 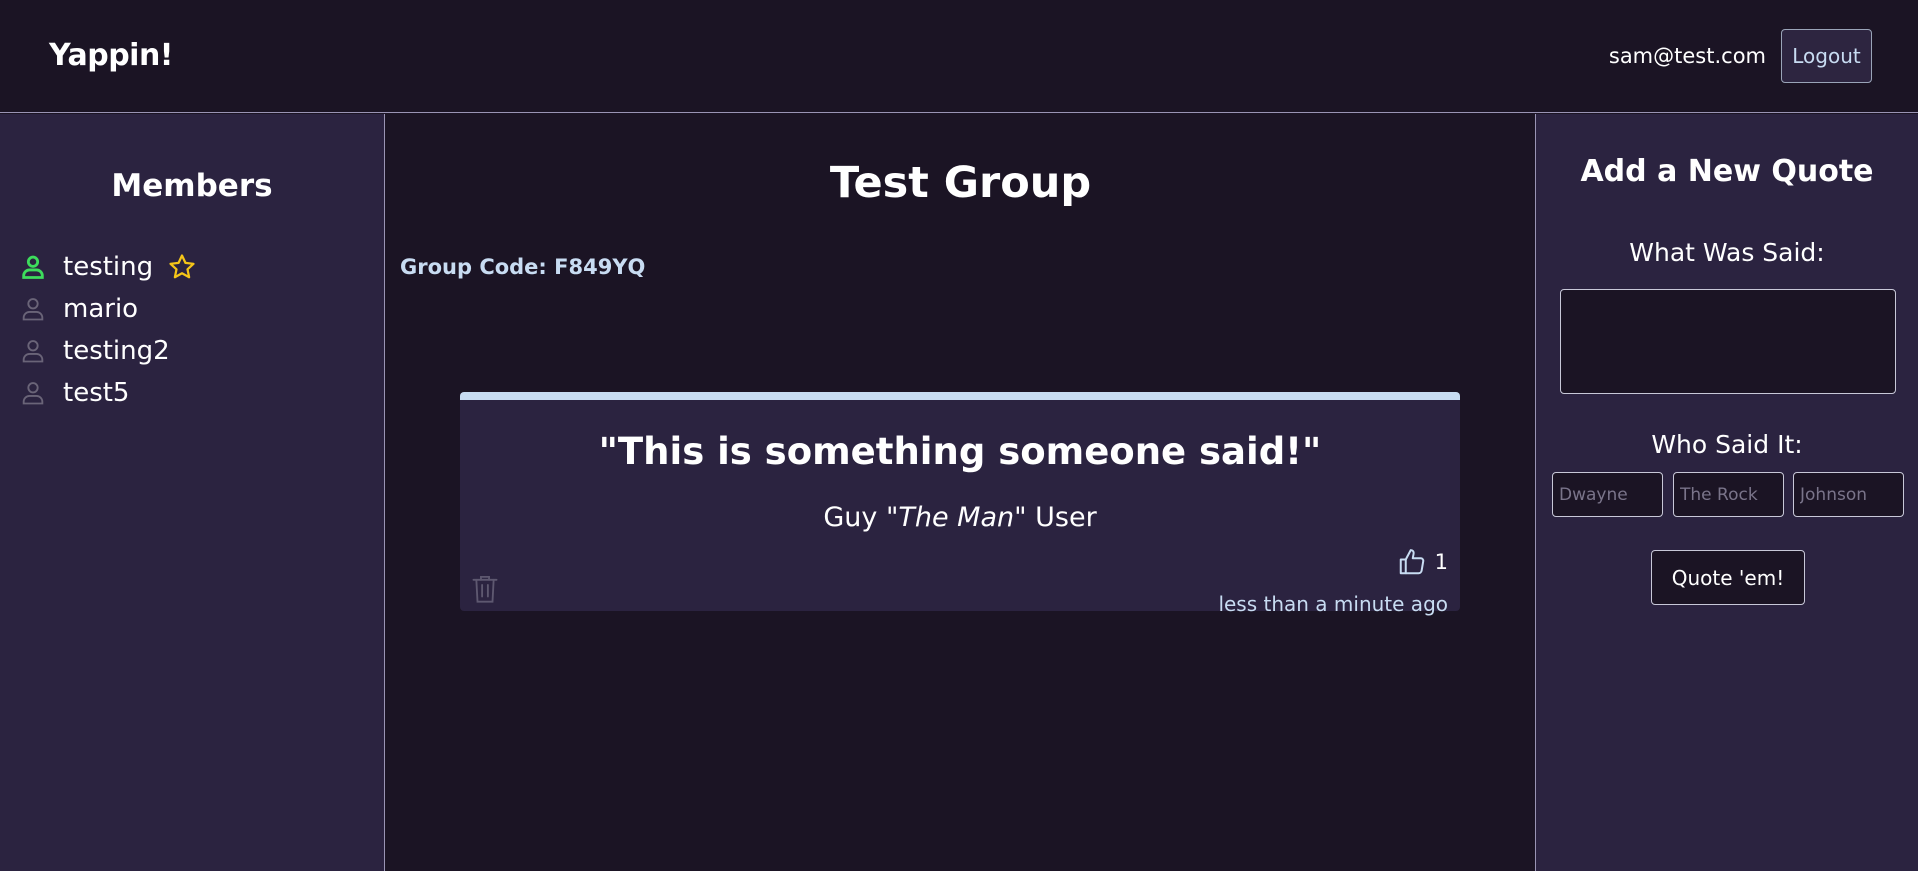 I want to click on trash-icon, so click(x=485, y=589).